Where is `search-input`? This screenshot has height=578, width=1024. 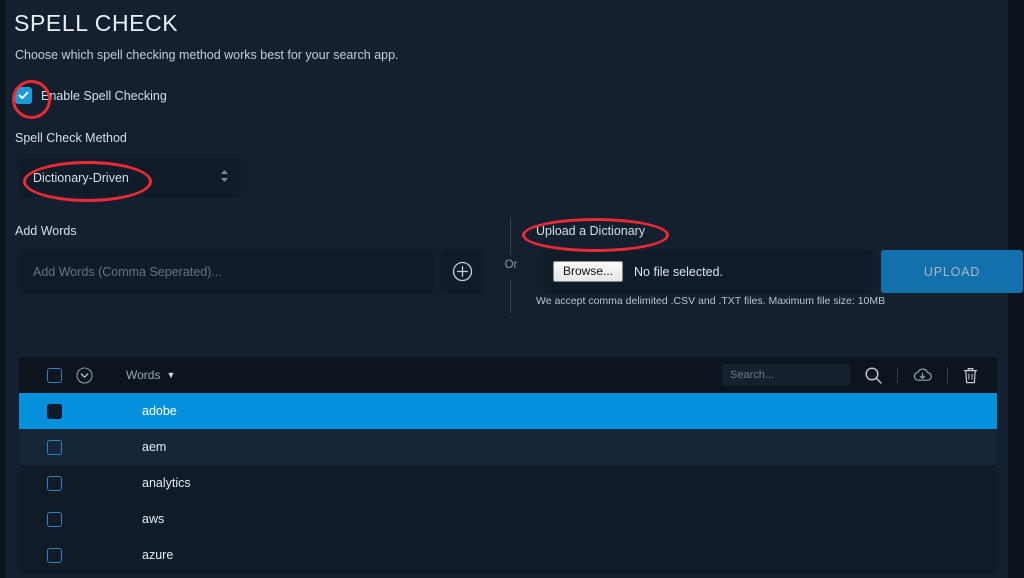
search-input is located at coordinates (786, 375).